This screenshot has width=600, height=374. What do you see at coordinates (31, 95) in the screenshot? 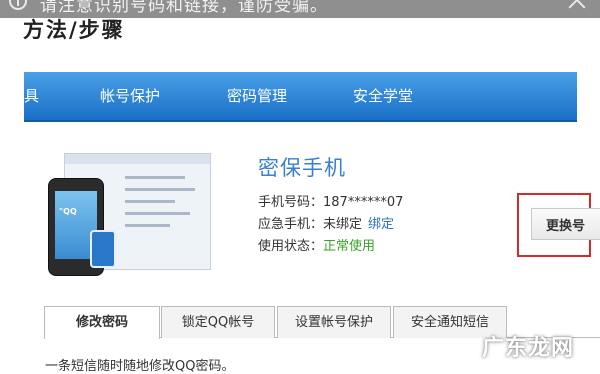
I see `nav-item-tools: 具` at bounding box center [31, 95].